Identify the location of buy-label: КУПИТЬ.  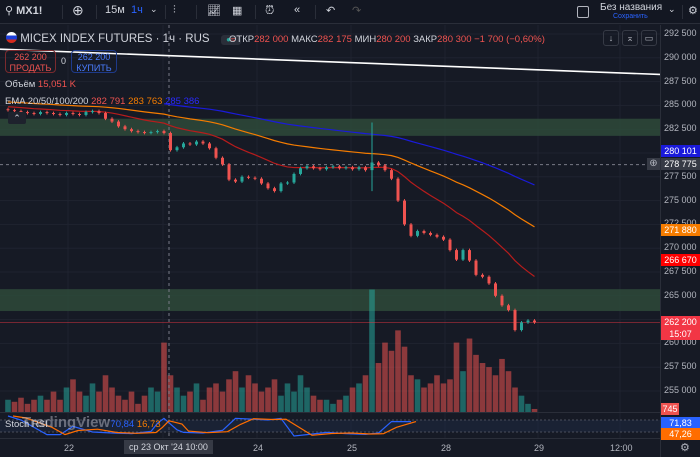
(94, 68).